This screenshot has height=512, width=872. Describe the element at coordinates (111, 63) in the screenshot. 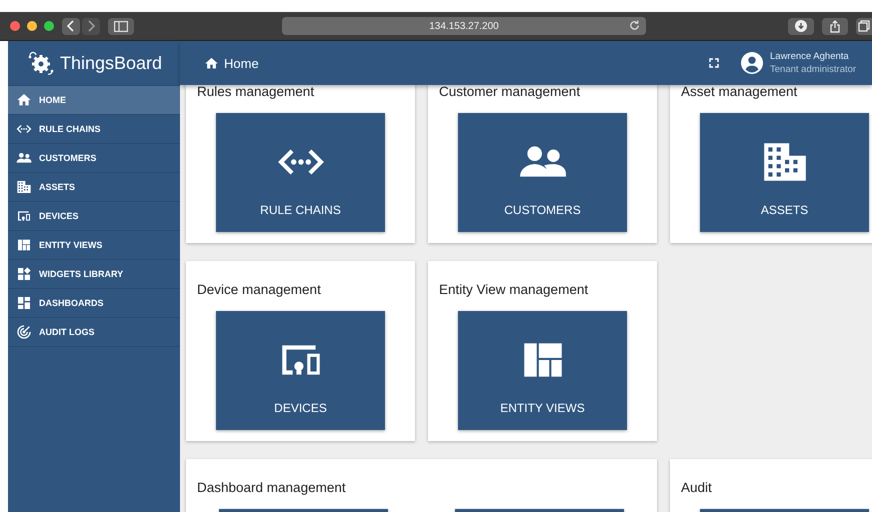

I see `app-logo-text: ThingsBoard` at that location.